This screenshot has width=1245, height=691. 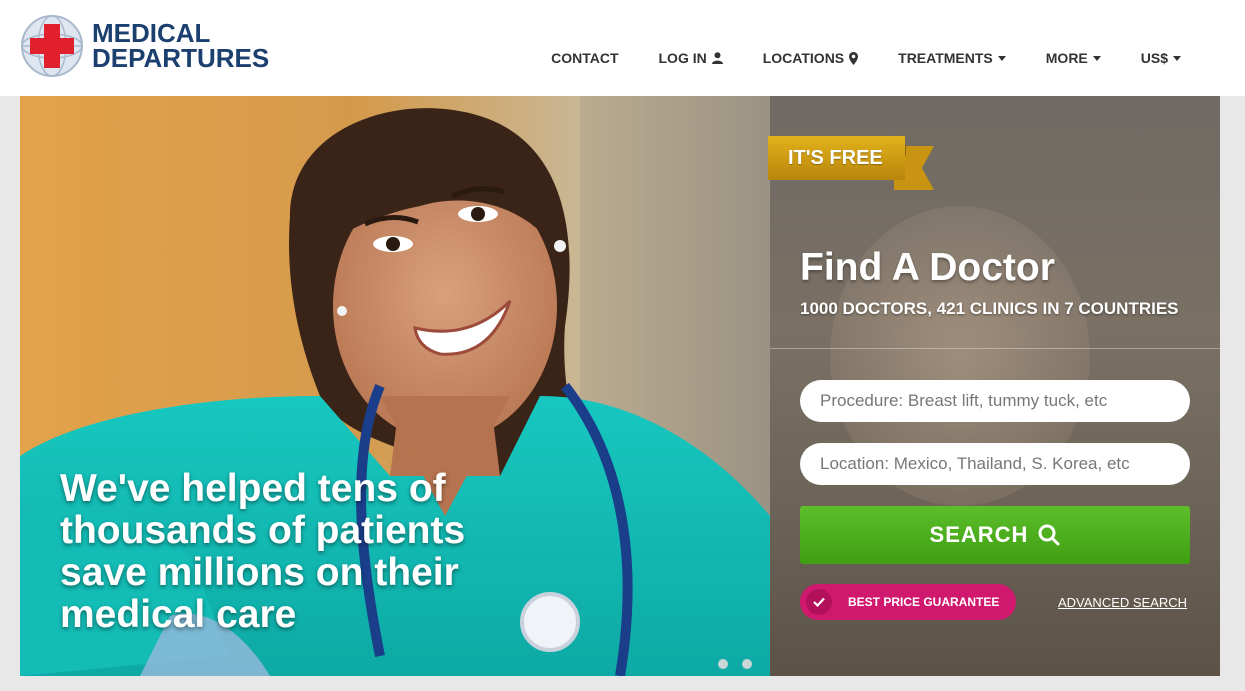 I want to click on nav-contact: CONTACT, so click(x=584, y=58).